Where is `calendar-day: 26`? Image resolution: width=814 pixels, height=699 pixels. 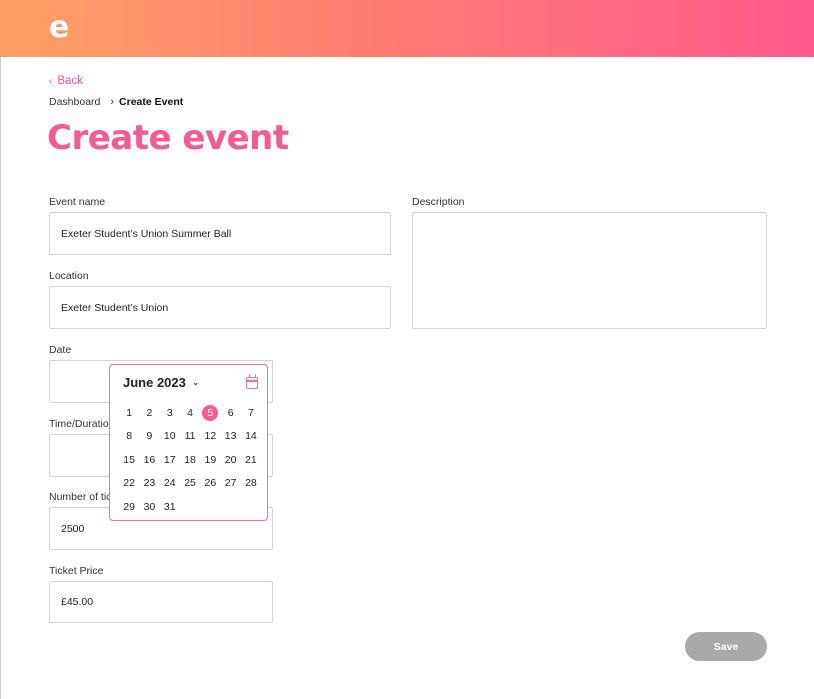 calendar-day: 26 is located at coordinates (210, 484).